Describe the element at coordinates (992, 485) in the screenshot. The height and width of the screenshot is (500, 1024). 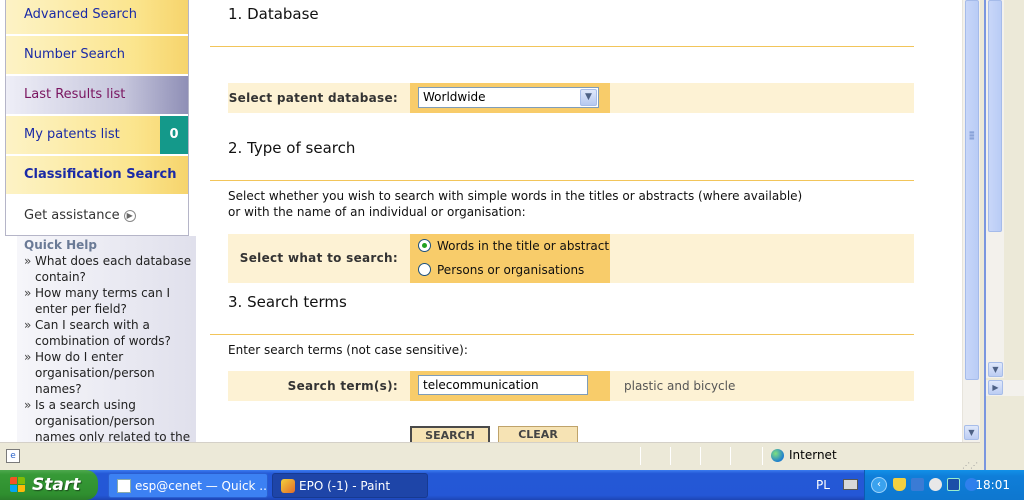
I see `clock: 18:01` at that location.